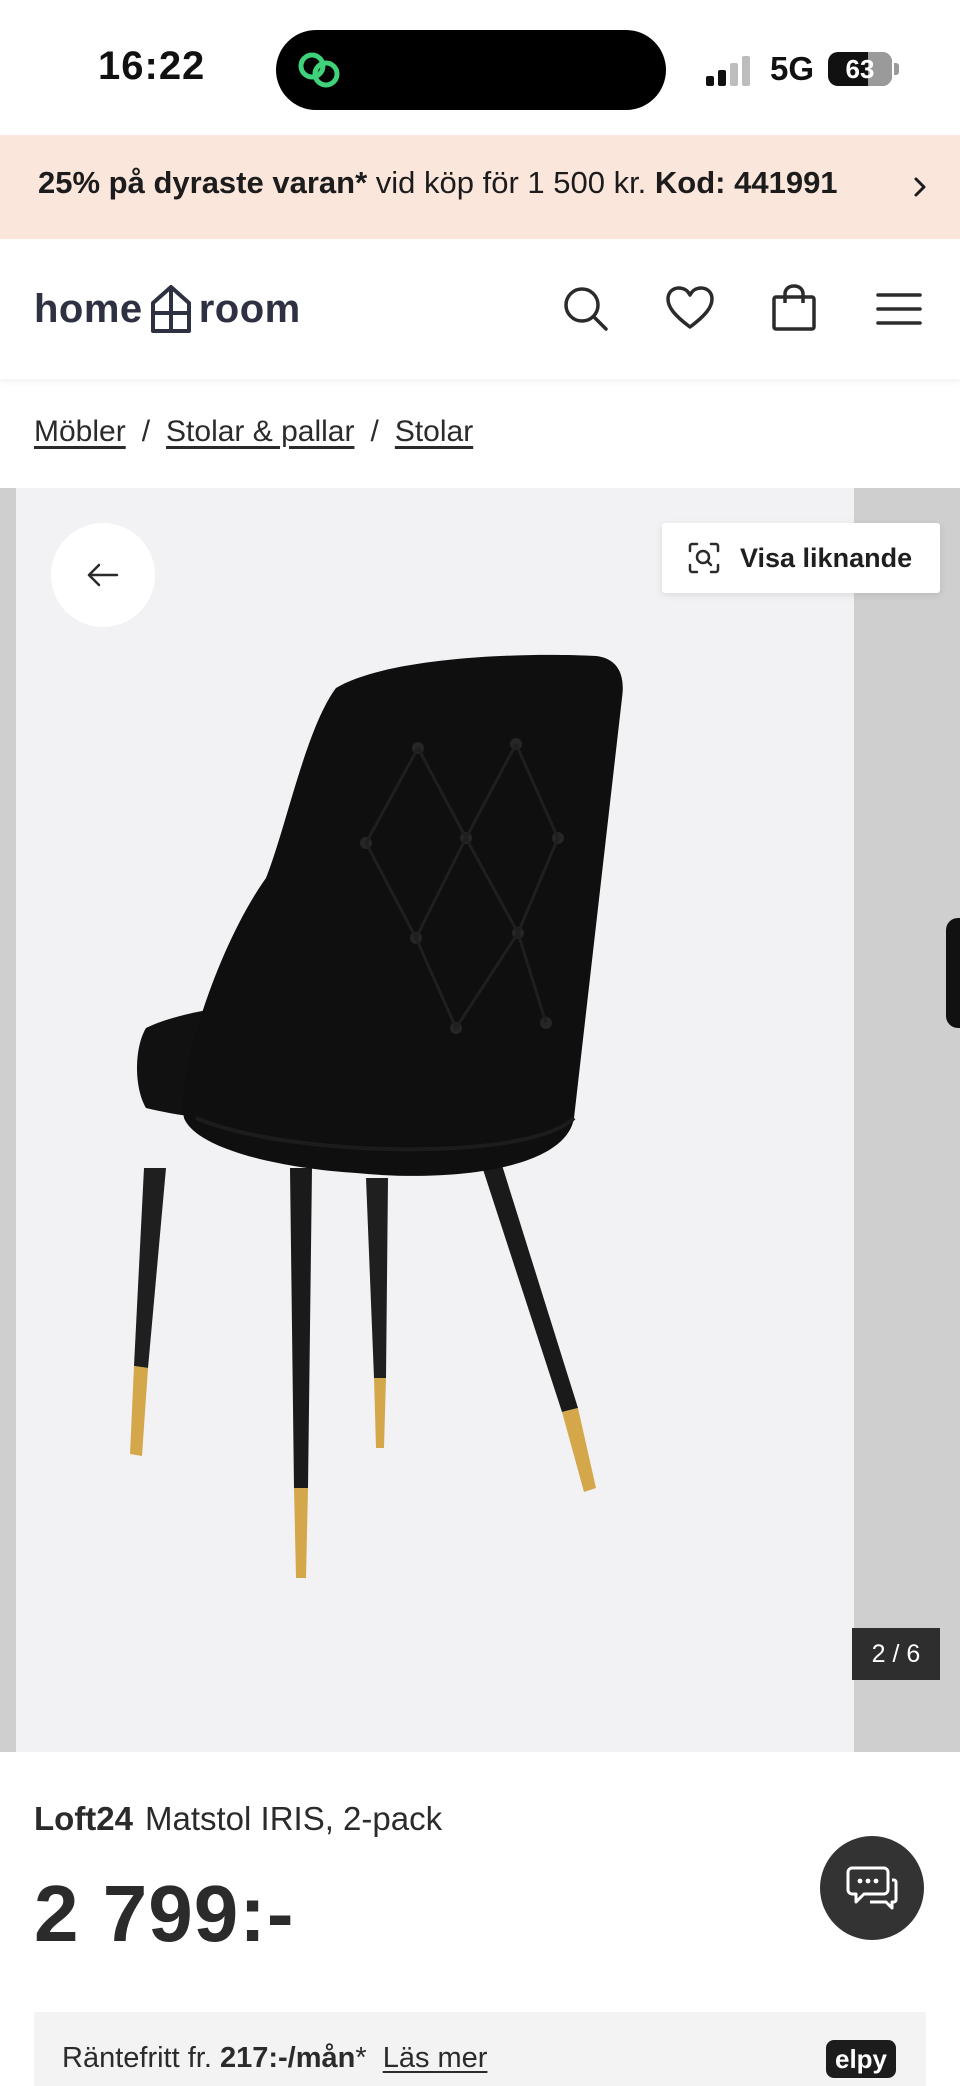 The image size is (960, 2086). What do you see at coordinates (88, 308) in the screenshot?
I see `logo-text-left: home` at bounding box center [88, 308].